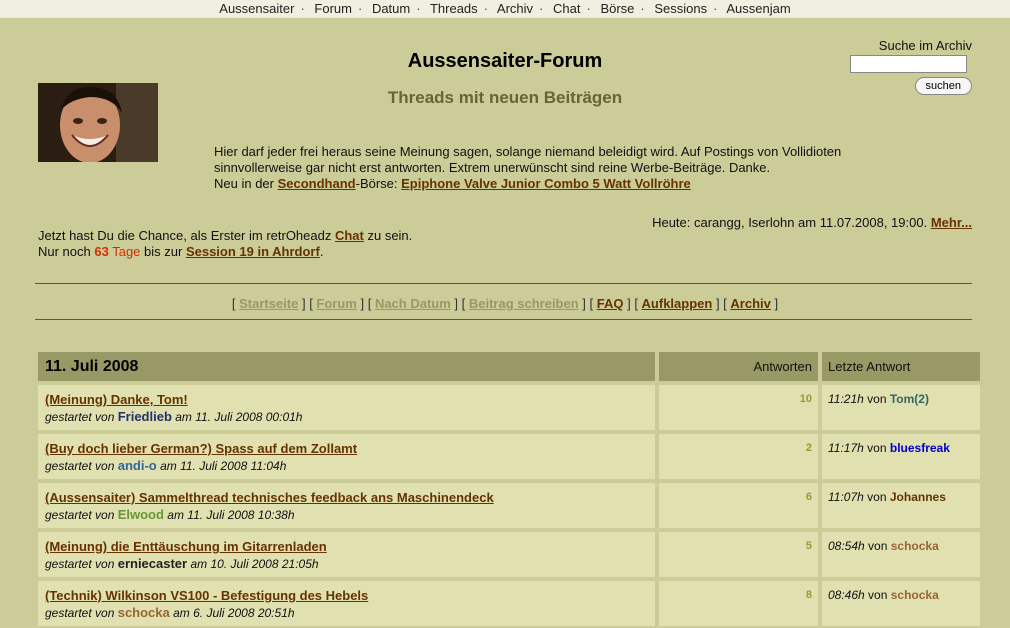 The image size is (1010, 628). I want to click on thread-author: Elwood, so click(141, 514).